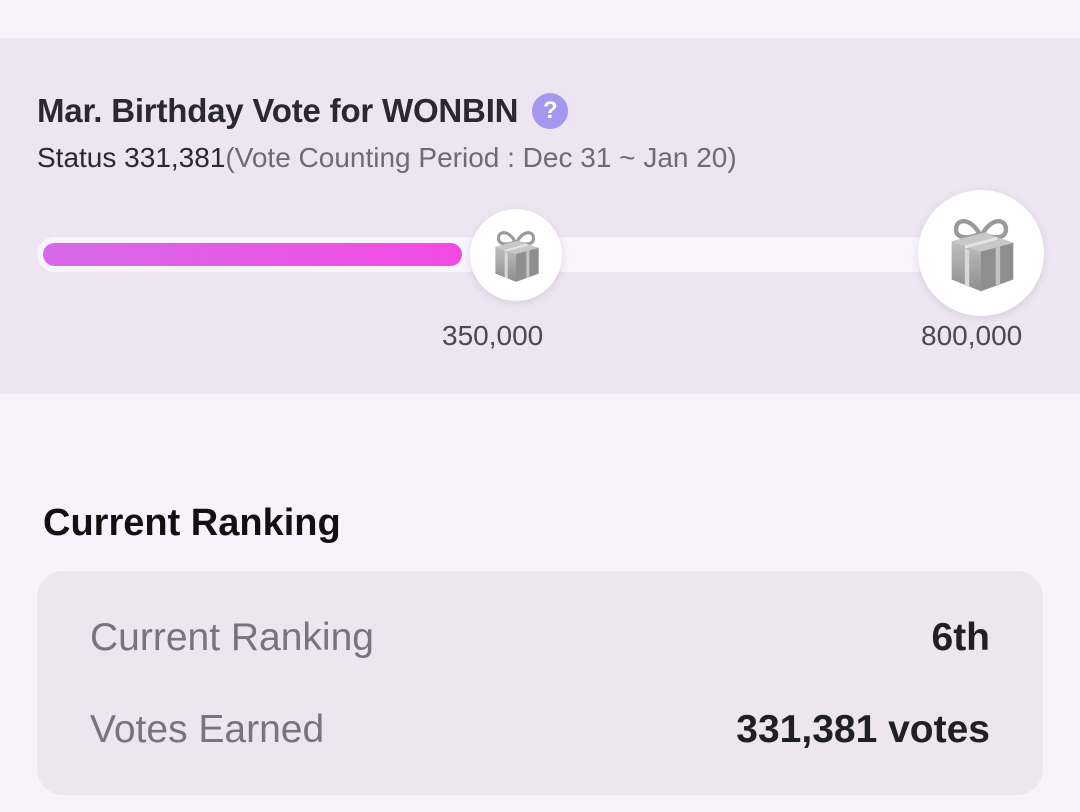 The width and height of the screenshot is (1080, 812). What do you see at coordinates (493, 335) in the screenshot?
I see `milestone-1-label: 350,000` at bounding box center [493, 335].